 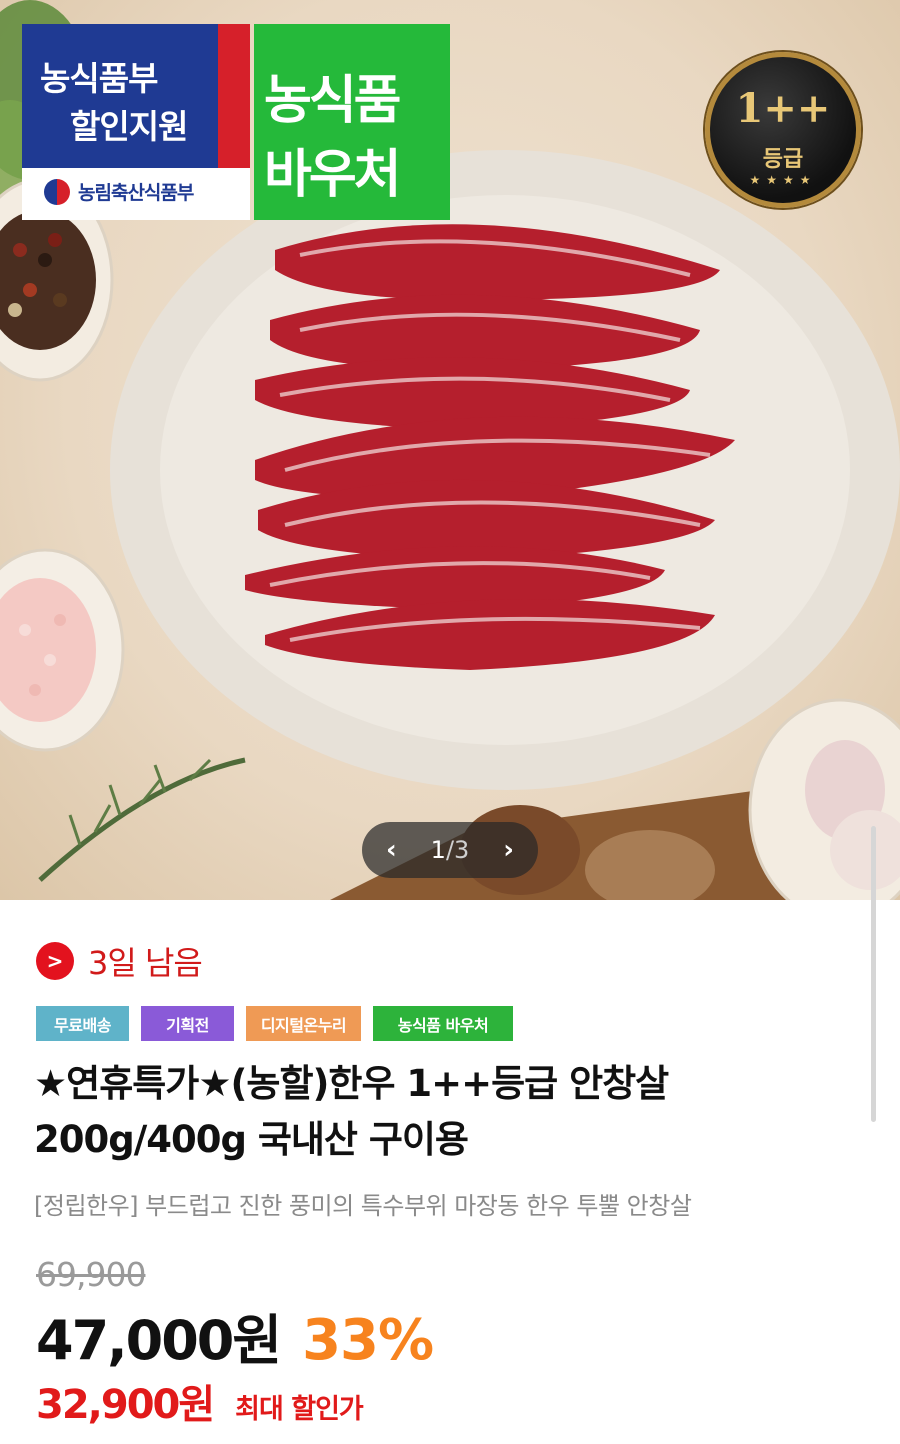 I want to click on max-discount-price: 32,900원, so click(x=125, y=1405).